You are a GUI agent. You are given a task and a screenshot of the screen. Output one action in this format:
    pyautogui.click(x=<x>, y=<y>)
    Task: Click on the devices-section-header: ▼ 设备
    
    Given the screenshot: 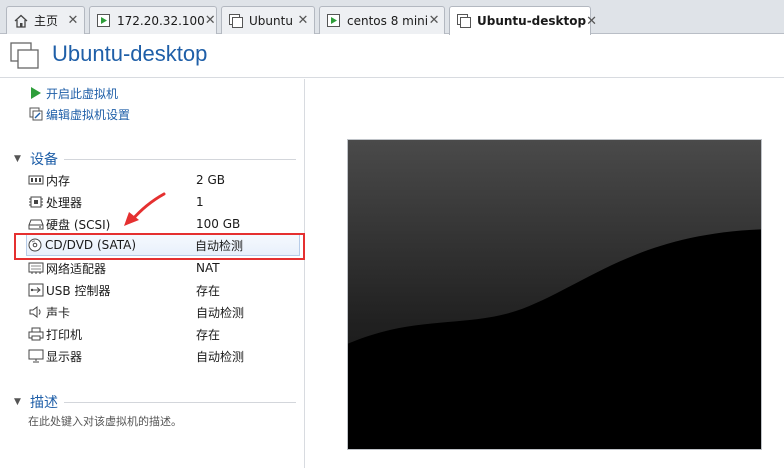 What is the action you would take?
    pyautogui.click(x=155, y=159)
    